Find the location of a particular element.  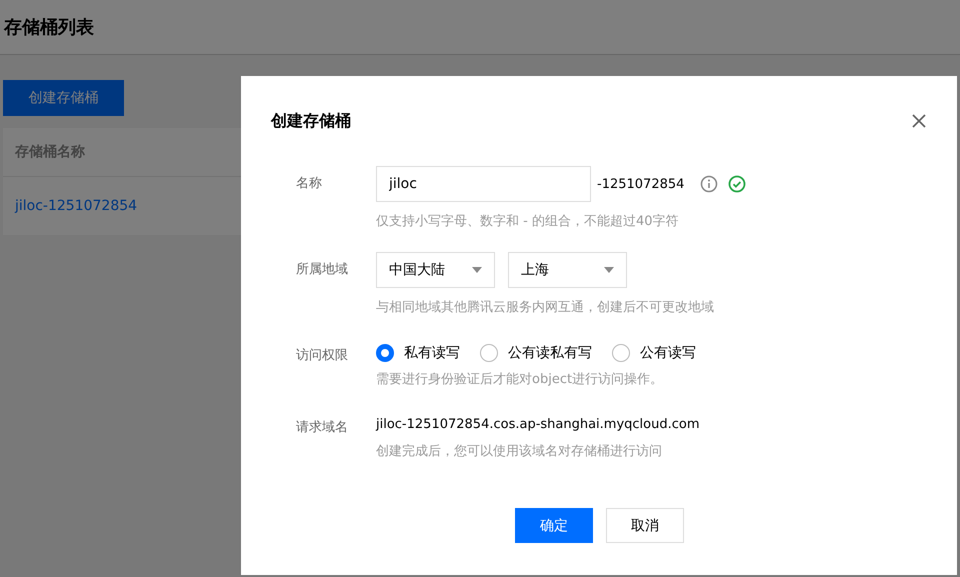

region-dropdown: 中国大陆 is located at coordinates (435, 270).